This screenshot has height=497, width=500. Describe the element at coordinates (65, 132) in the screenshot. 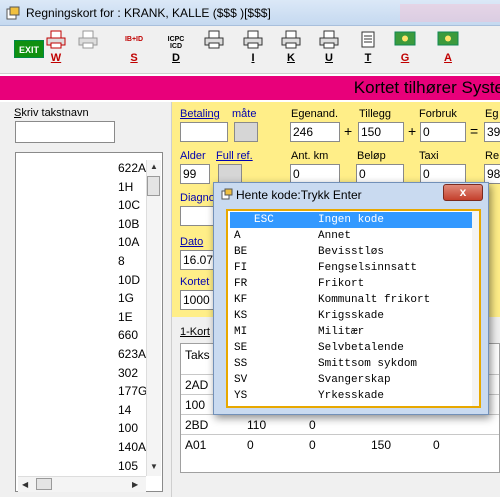

I see `search-input` at that location.